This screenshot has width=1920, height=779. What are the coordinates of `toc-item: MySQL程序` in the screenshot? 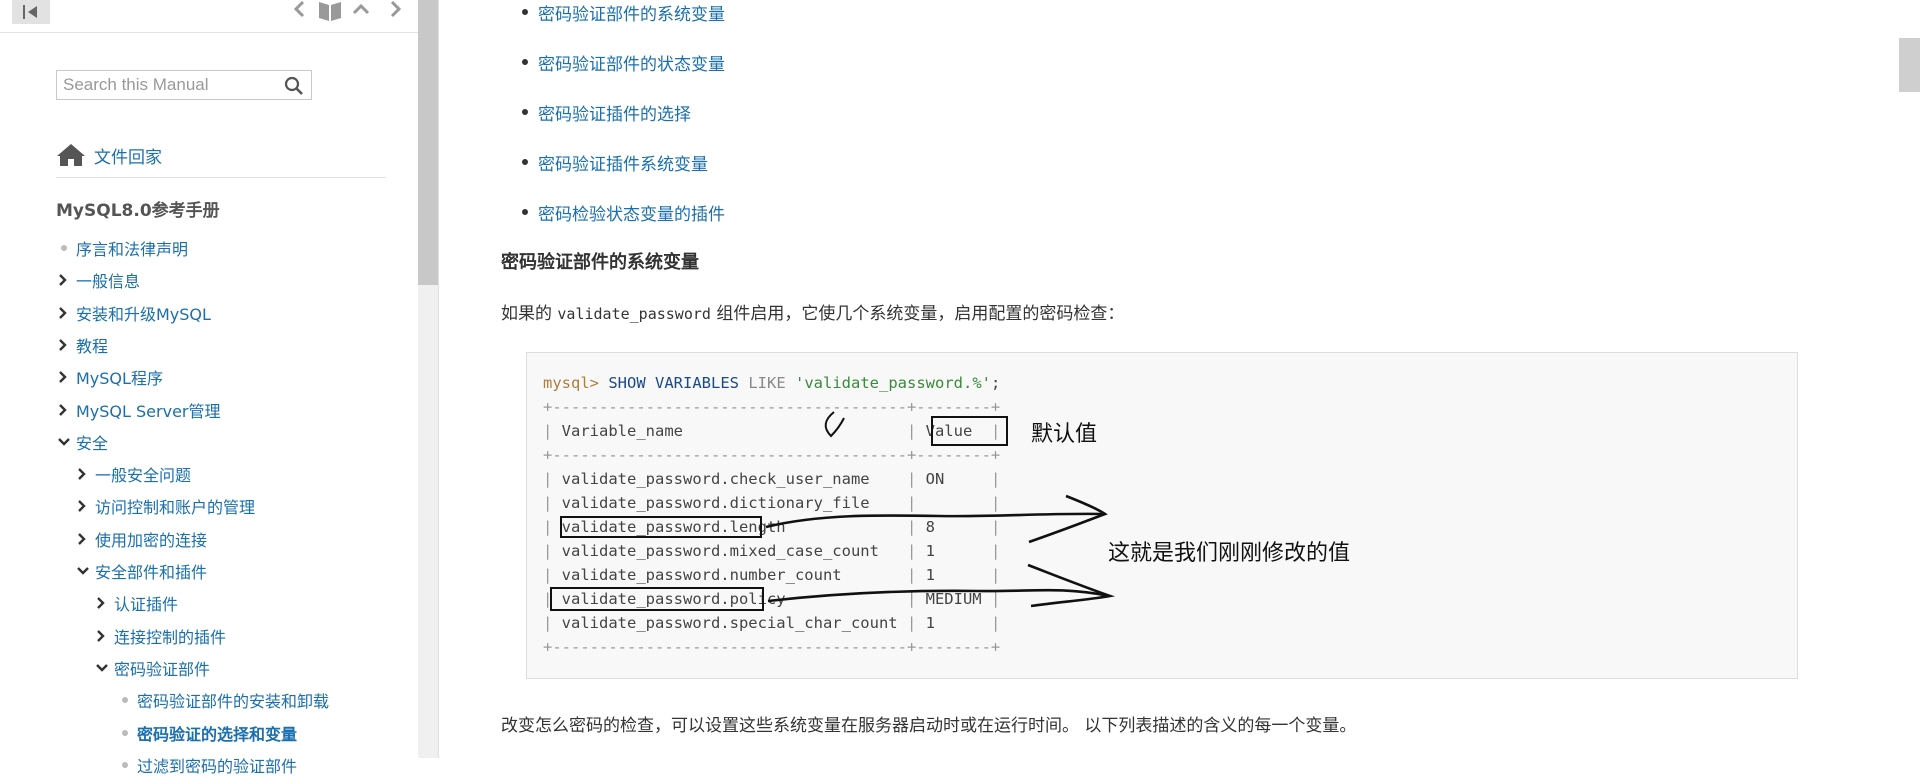 It's located at (110, 377).